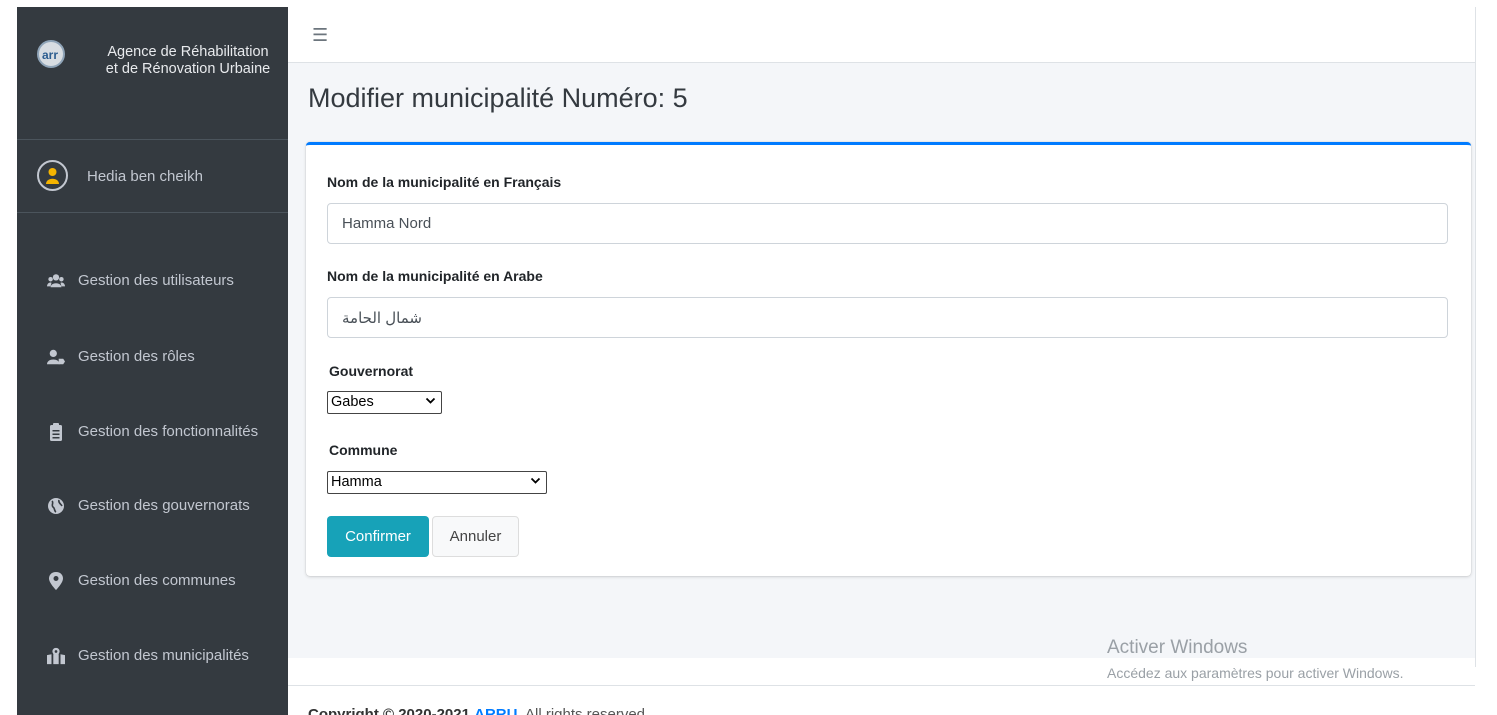  Describe the element at coordinates (1177, 647) in the screenshot. I see `activation-watermark-title: Activer Windows` at that location.